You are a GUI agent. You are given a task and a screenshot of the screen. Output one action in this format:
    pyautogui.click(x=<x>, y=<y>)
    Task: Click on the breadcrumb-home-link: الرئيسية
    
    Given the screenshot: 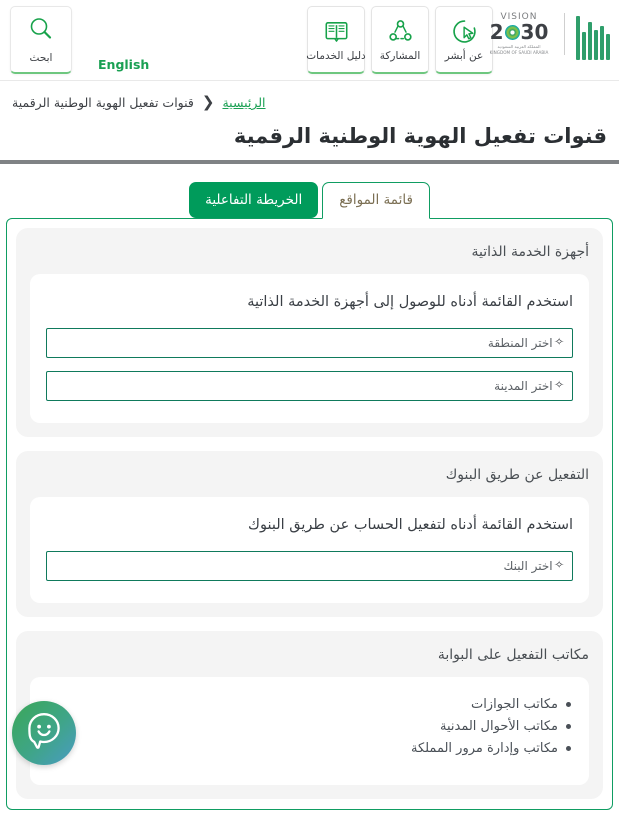 What is the action you would take?
    pyautogui.click(x=243, y=102)
    